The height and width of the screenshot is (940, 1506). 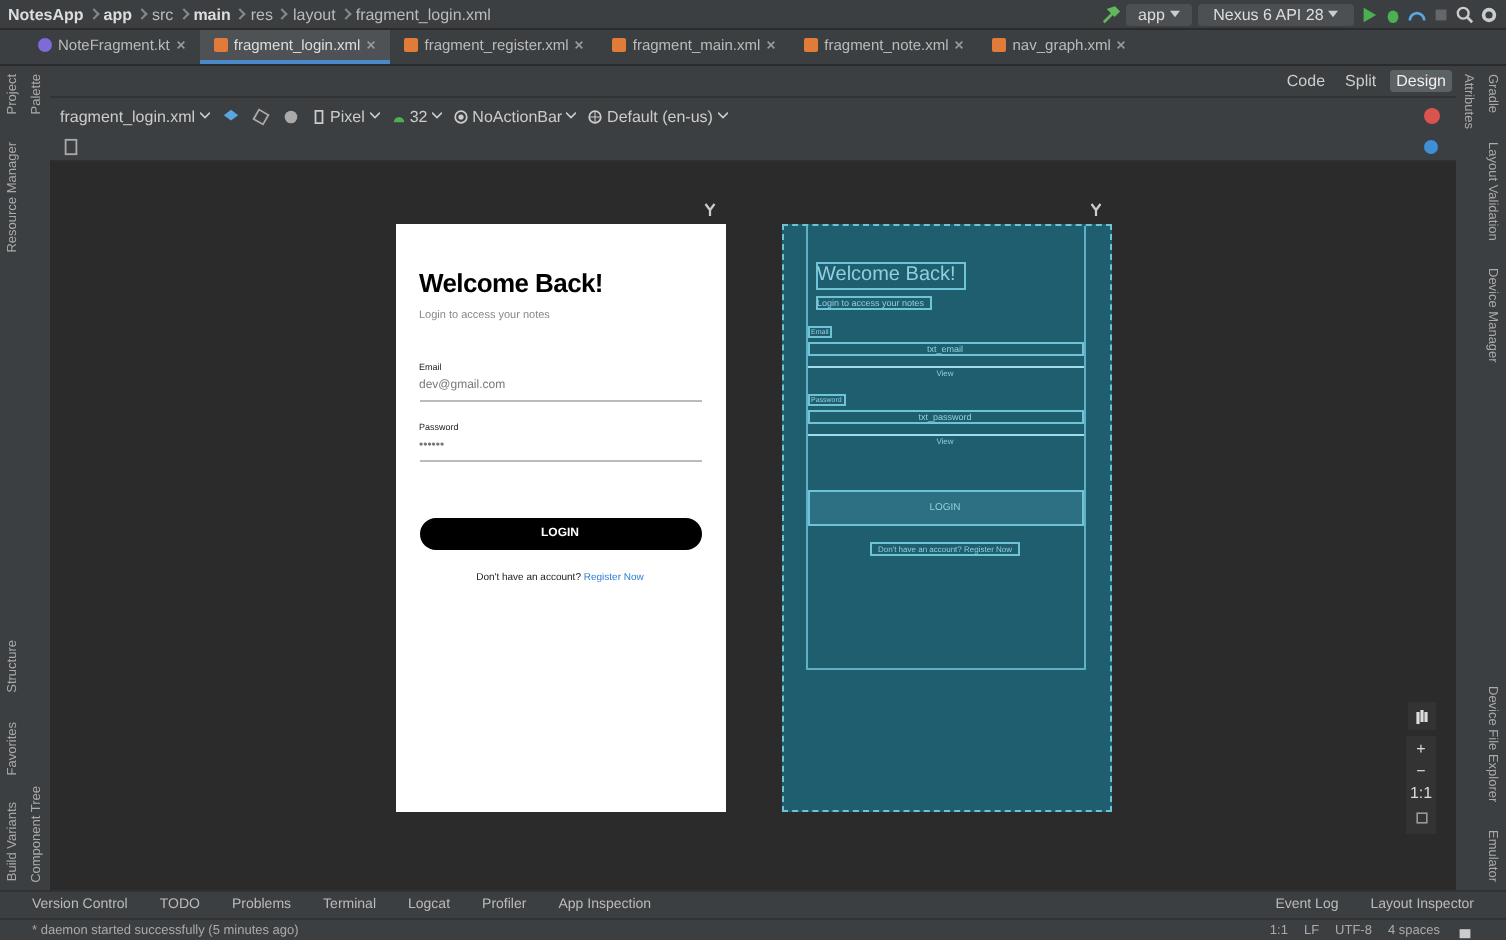 What do you see at coordinates (1111, 14) in the screenshot?
I see `hammer-icon` at bounding box center [1111, 14].